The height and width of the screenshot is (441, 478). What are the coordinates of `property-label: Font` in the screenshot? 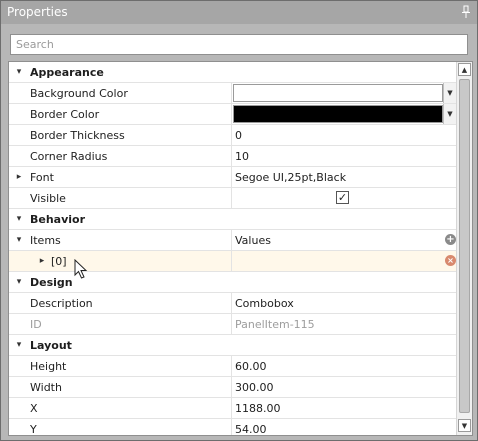 It's located at (42, 177).